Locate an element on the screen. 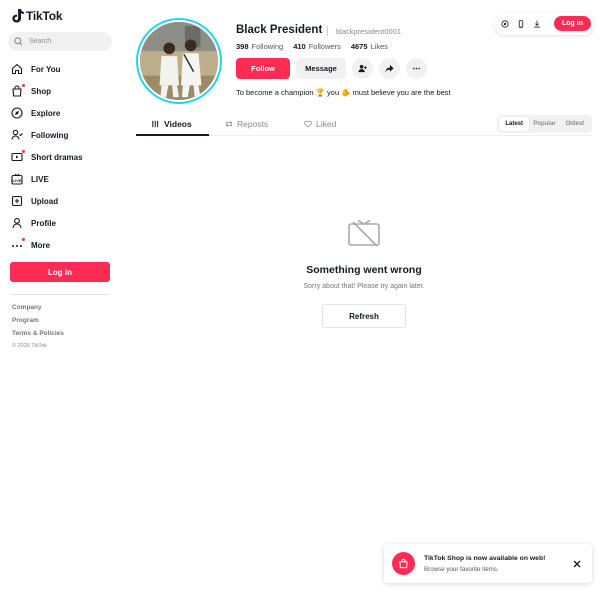 The width and height of the screenshot is (600, 600). sidebar-item-label: Following is located at coordinates (50, 135).